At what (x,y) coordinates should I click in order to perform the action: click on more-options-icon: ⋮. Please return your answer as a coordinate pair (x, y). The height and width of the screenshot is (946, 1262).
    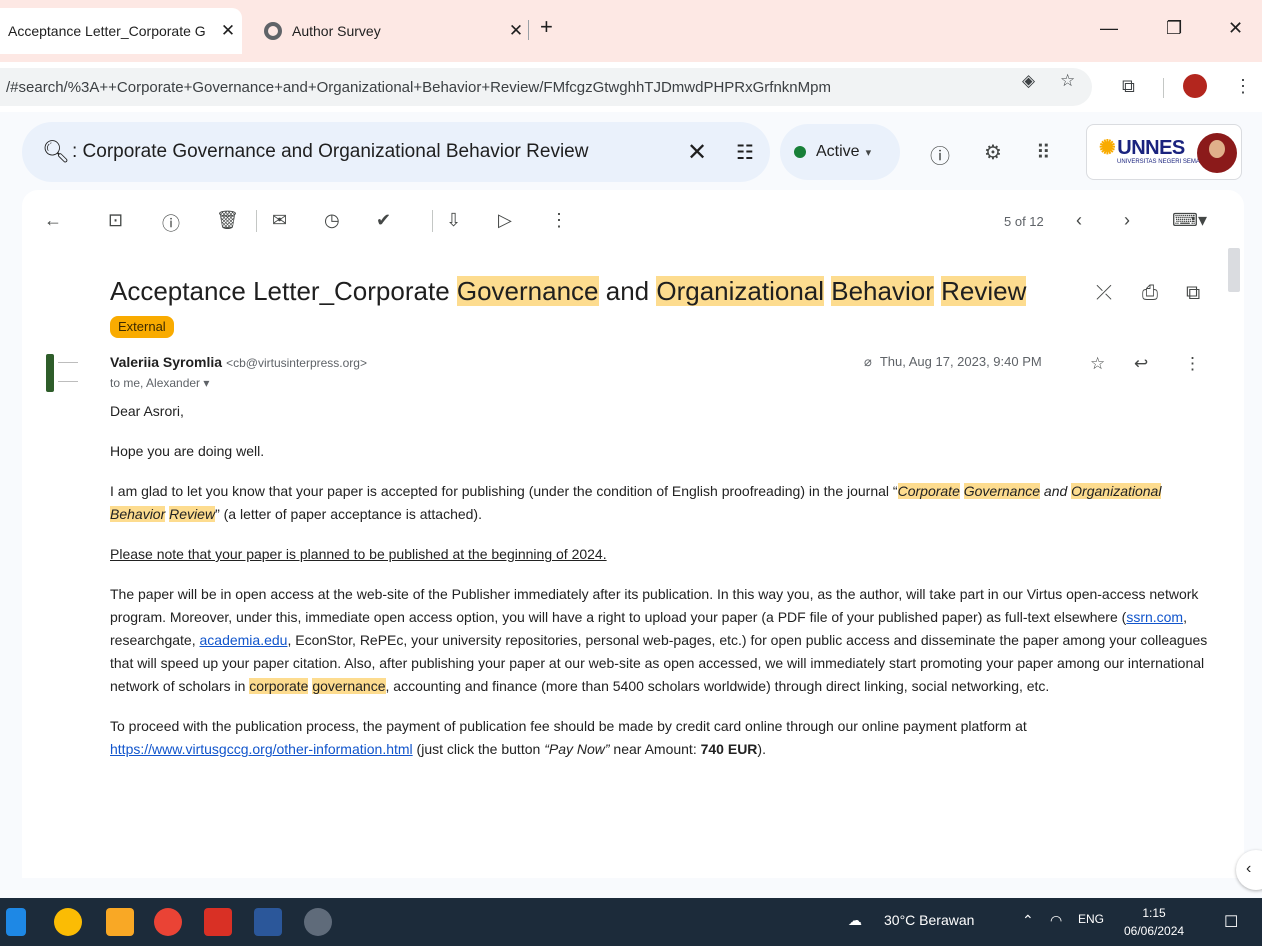
    Looking at the image, I should click on (559, 220).